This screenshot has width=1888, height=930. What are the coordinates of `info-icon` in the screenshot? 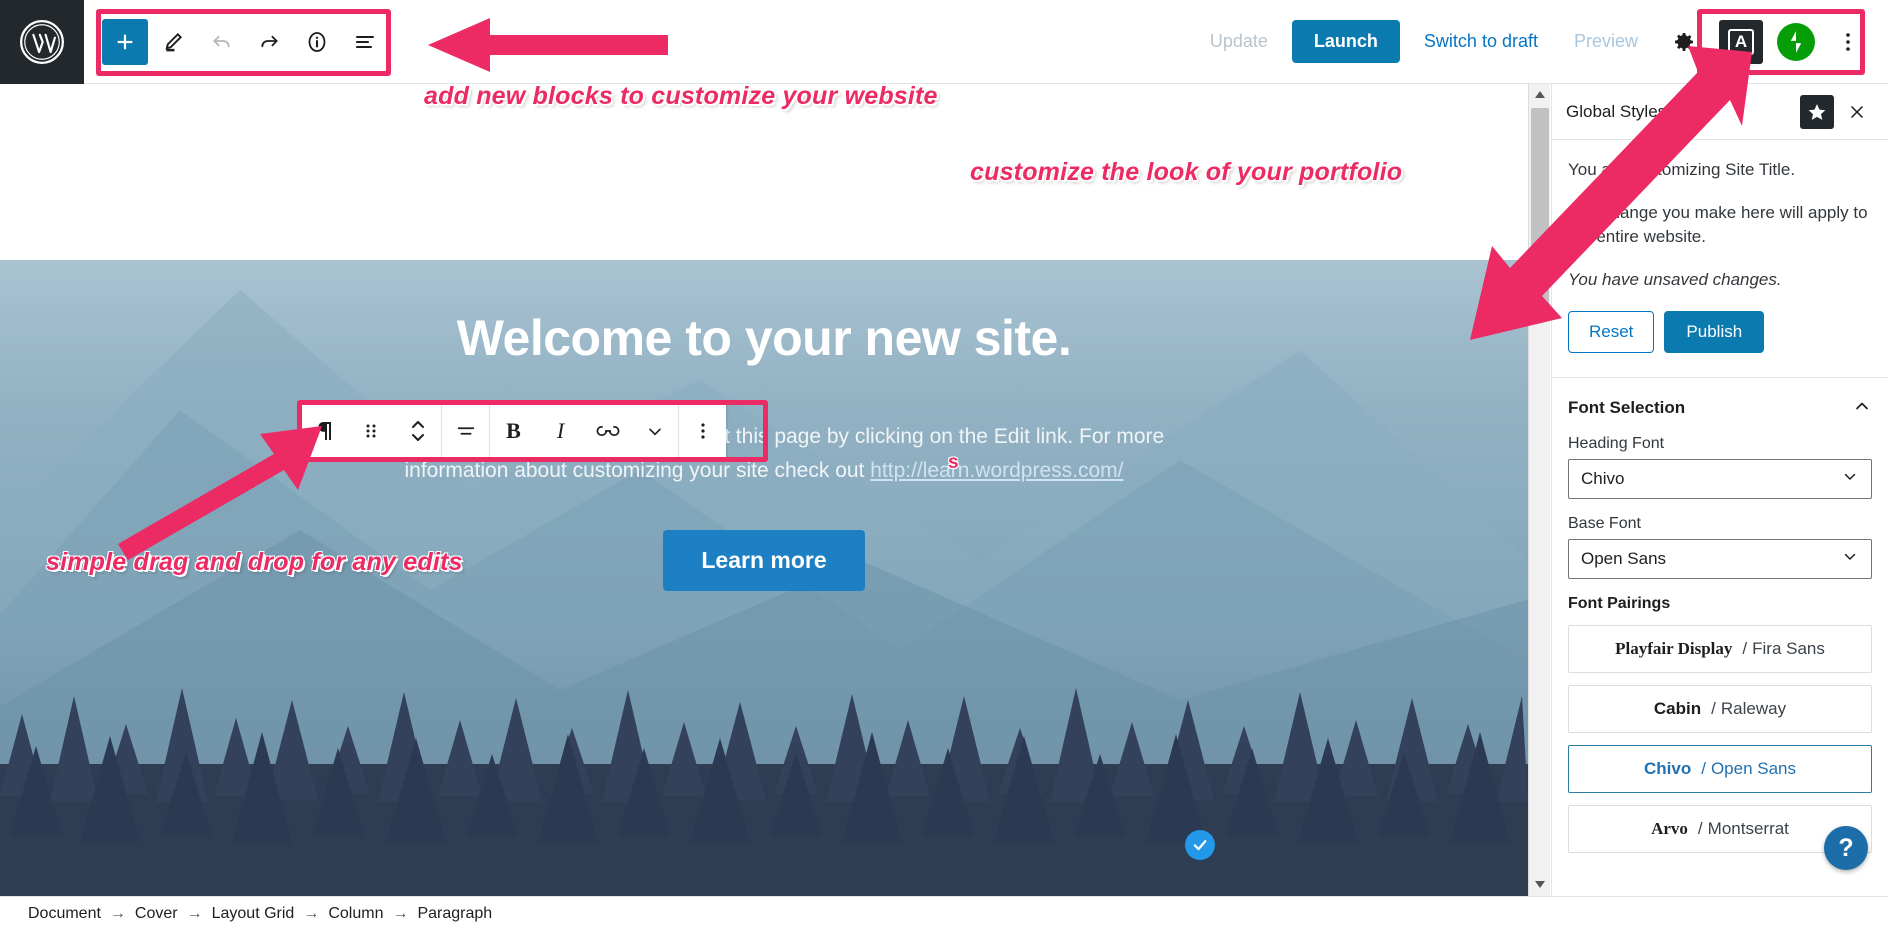 It's located at (317, 42).